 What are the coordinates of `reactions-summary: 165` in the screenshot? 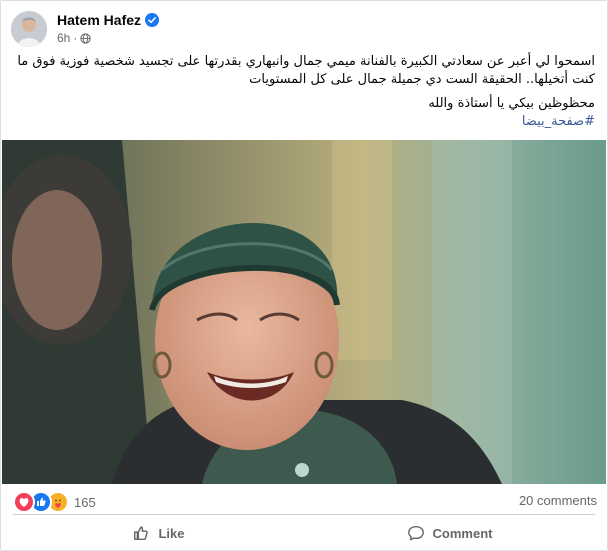 It's located at (54, 502).